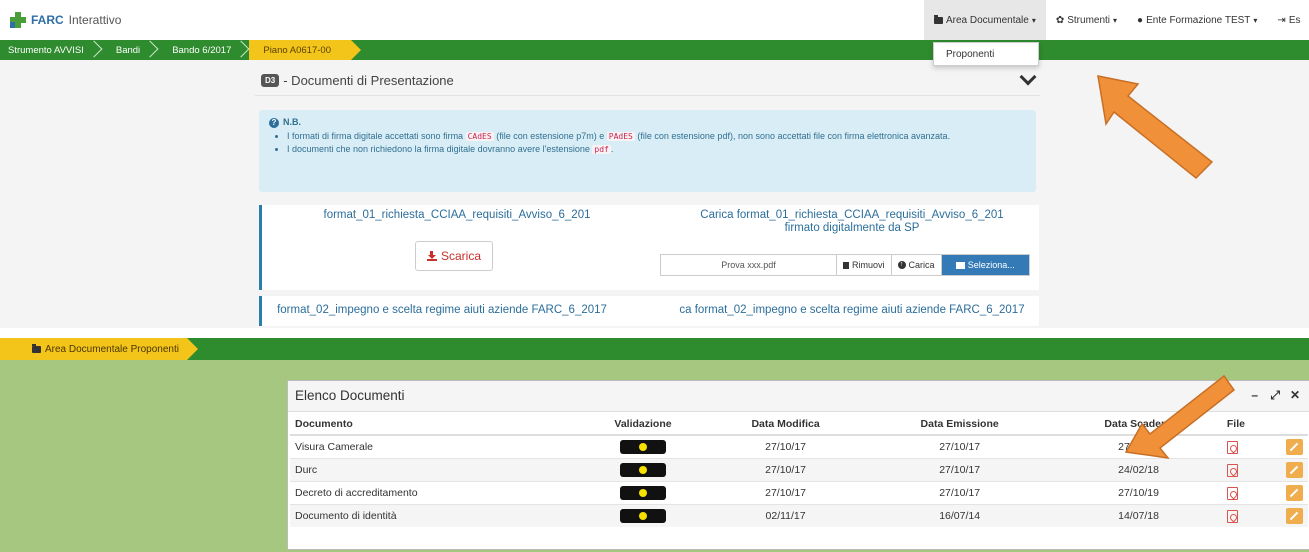 The width and height of the screenshot is (1309, 552). What do you see at coordinates (960, 425) in the screenshot?
I see `col-data-emissione: Data Emissione` at bounding box center [960, 425].